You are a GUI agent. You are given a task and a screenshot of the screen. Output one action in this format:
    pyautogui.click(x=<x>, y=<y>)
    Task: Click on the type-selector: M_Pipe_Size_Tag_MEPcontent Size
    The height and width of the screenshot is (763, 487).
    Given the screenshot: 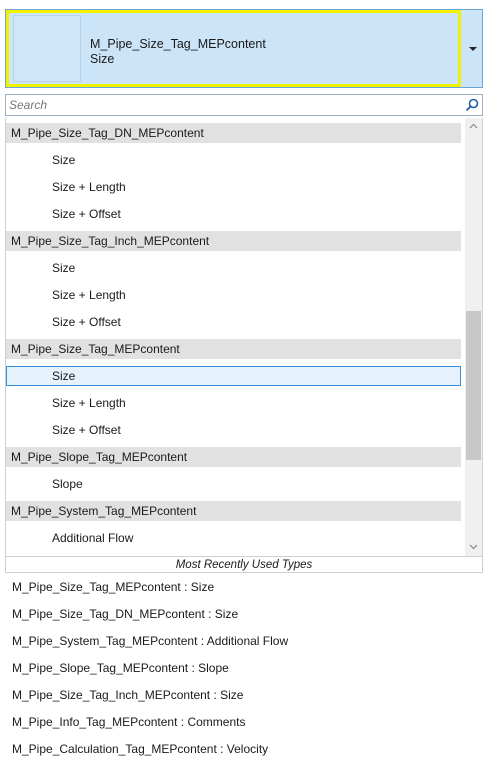 What is the action you would take?
    pyautogui.click(x=244, y=48)
    